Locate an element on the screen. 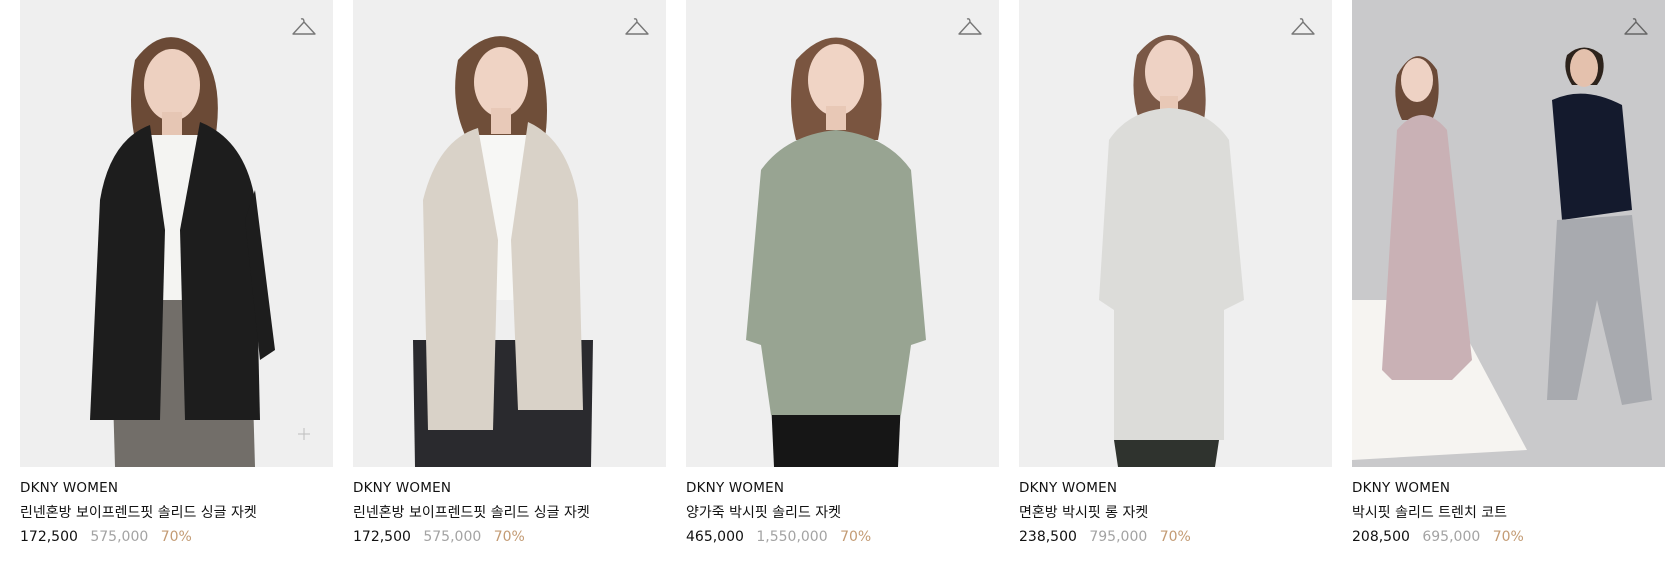 The image size is (1672, 561). original-price: 795,000 is located at coordinates (1118, 537).